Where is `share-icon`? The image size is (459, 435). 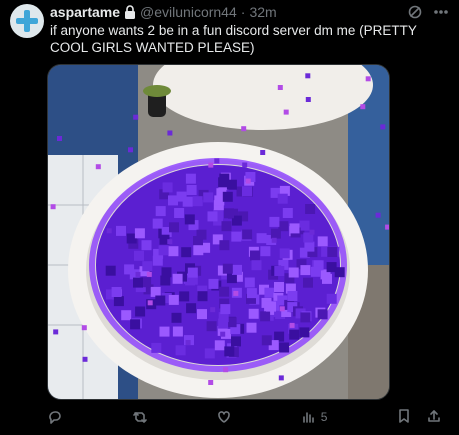 share-icon is located at coordinates (434, 415).